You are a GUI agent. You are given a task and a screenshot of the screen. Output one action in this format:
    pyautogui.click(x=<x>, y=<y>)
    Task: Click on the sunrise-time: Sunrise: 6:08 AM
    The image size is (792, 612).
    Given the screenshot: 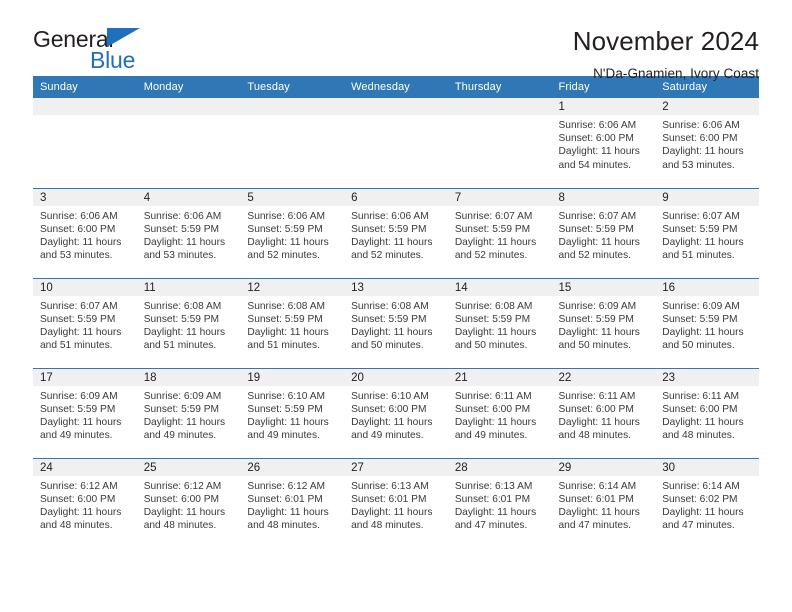 What is the action you would take?
    pyautogui.click(x=182, y=306)
    